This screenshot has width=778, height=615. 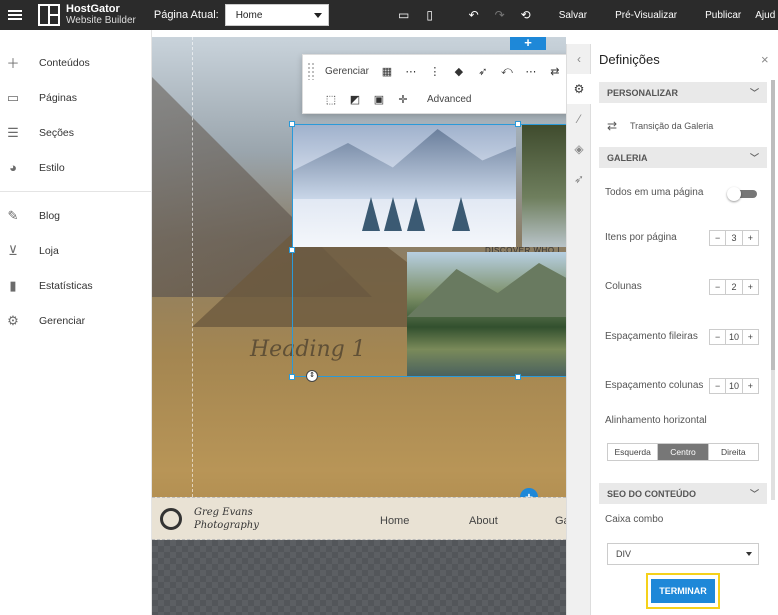 I want to click on image-icon: ▣, so click(x=379, y=99).